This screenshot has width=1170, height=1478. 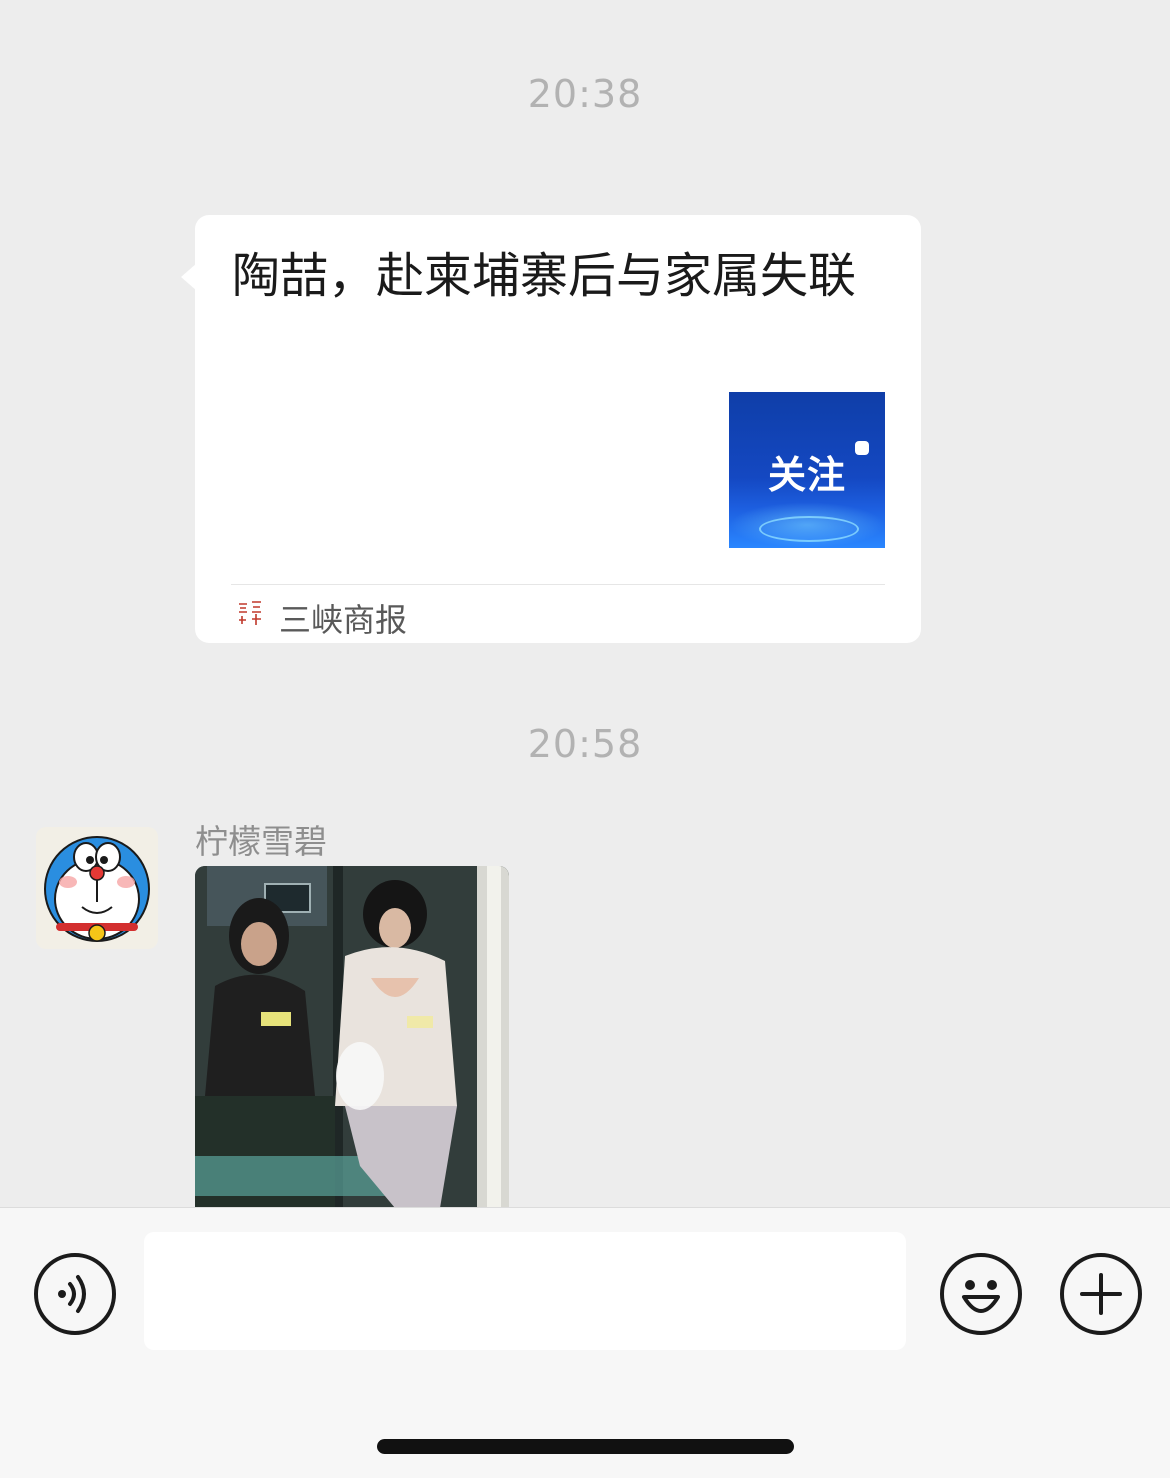 What do you see at coordinates (807, 470) in the screenshot?
I see `article-thumbnail: 关注` at bounding box center [807, 470].